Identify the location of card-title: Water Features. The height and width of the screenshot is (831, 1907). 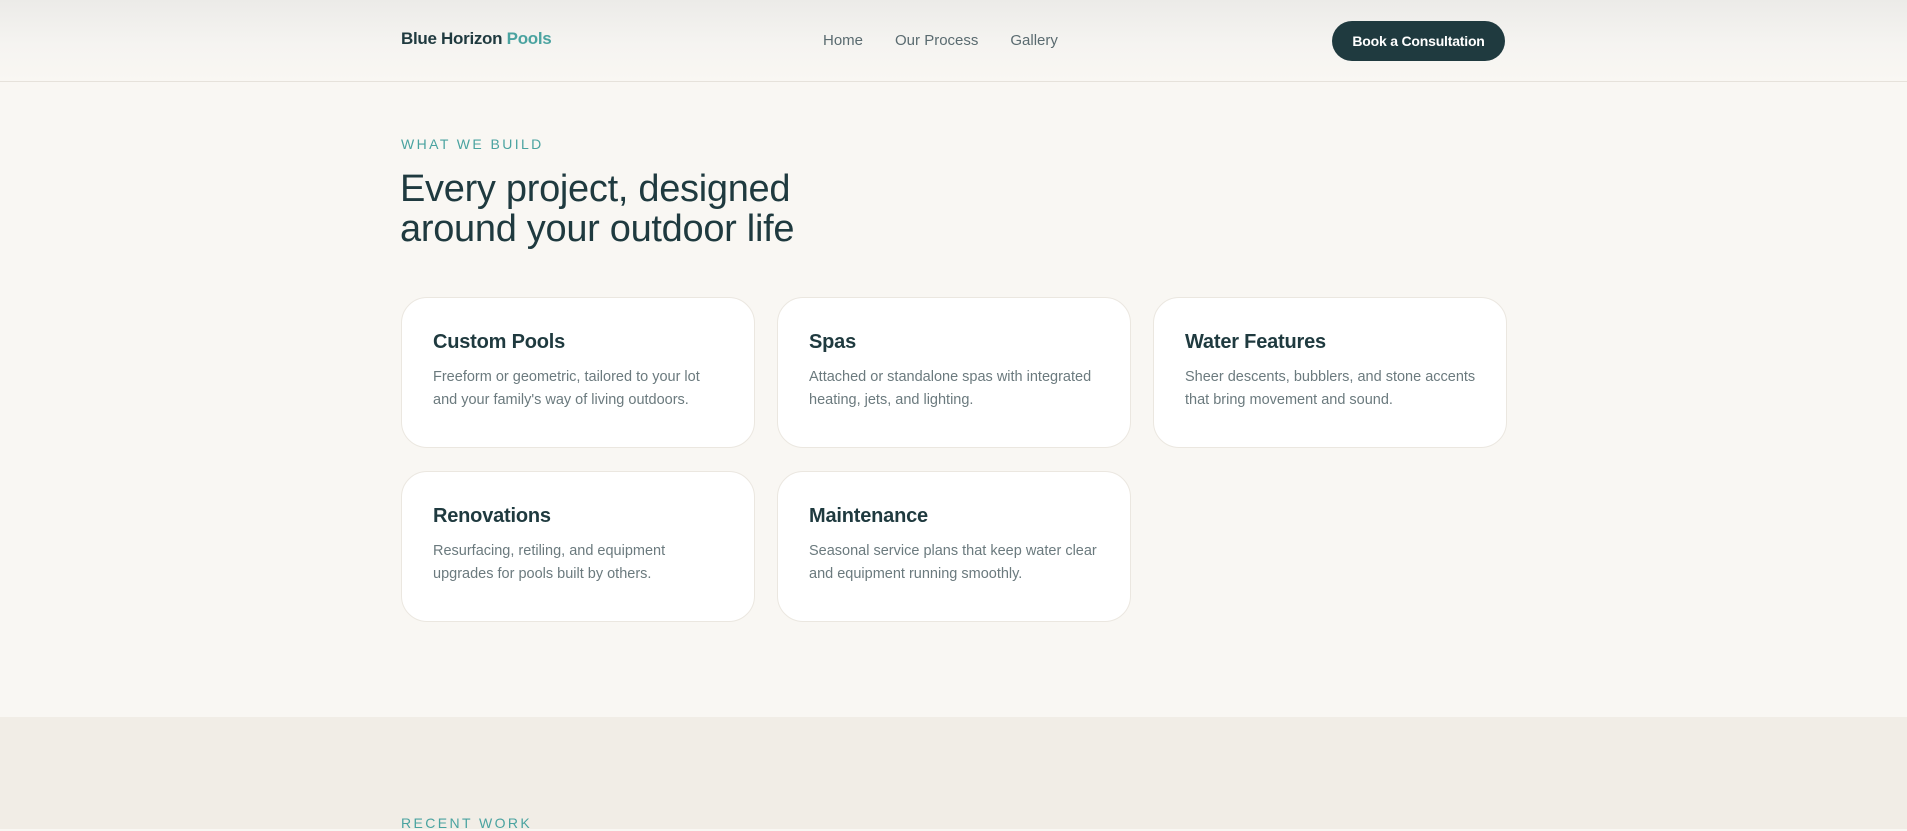
(1255, 342).